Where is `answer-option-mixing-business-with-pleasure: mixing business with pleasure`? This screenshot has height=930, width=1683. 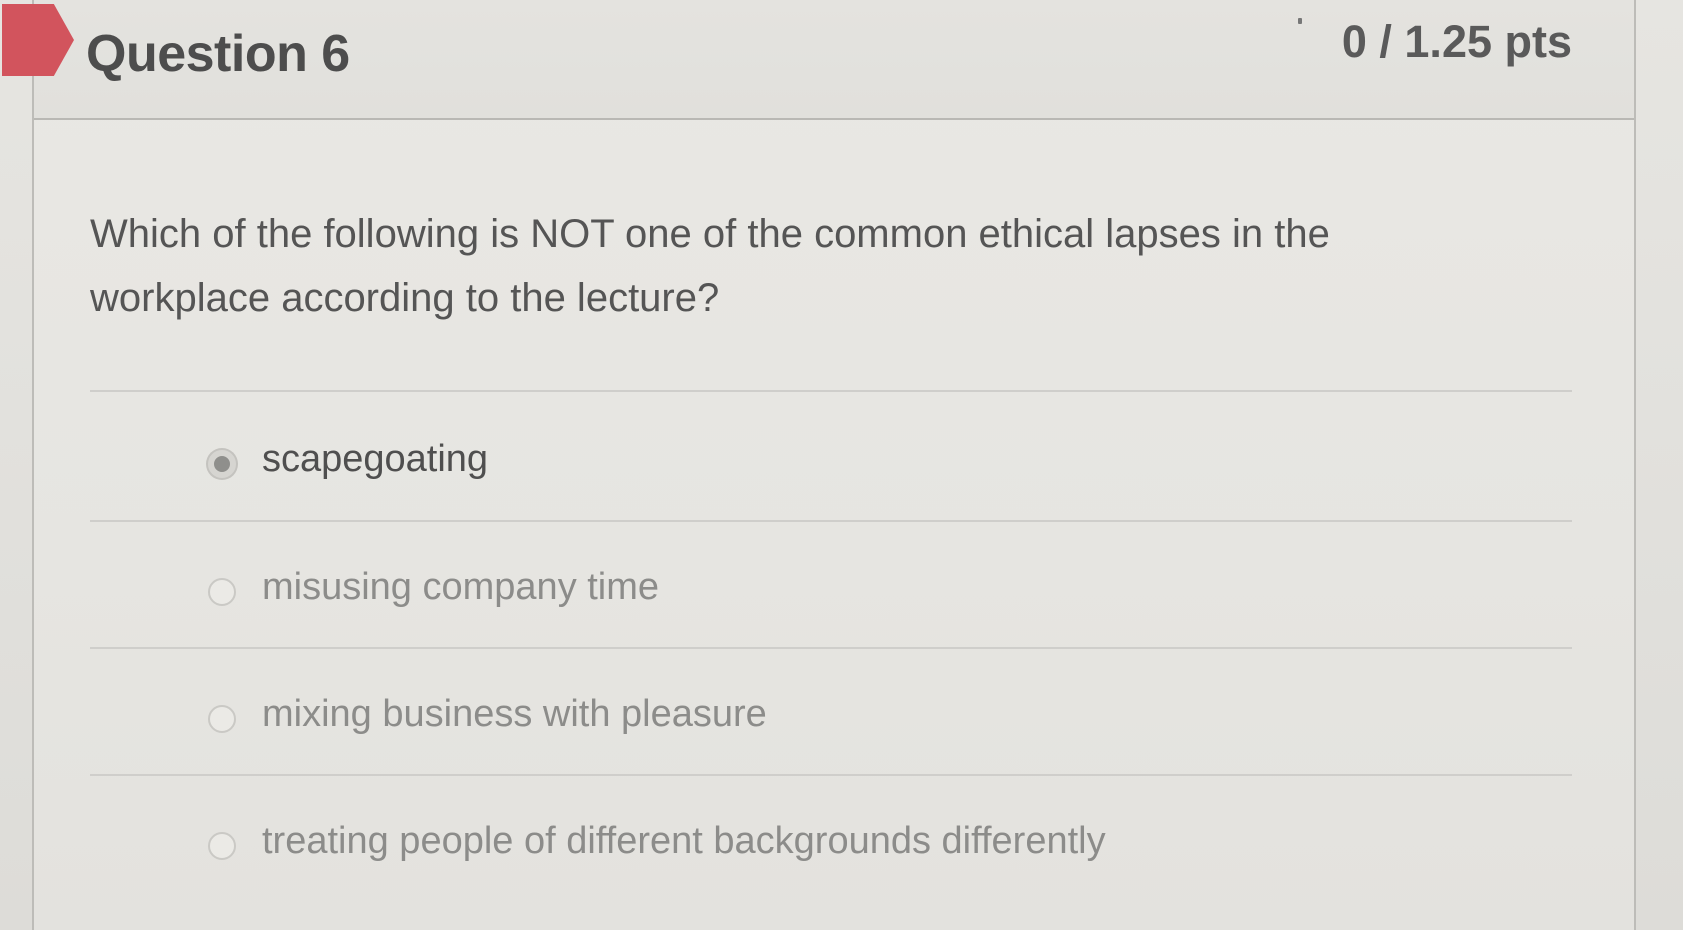
answer-option-mixing-business-with-pleasure: mixing business with pleasure is located at coordinates (831, 740).